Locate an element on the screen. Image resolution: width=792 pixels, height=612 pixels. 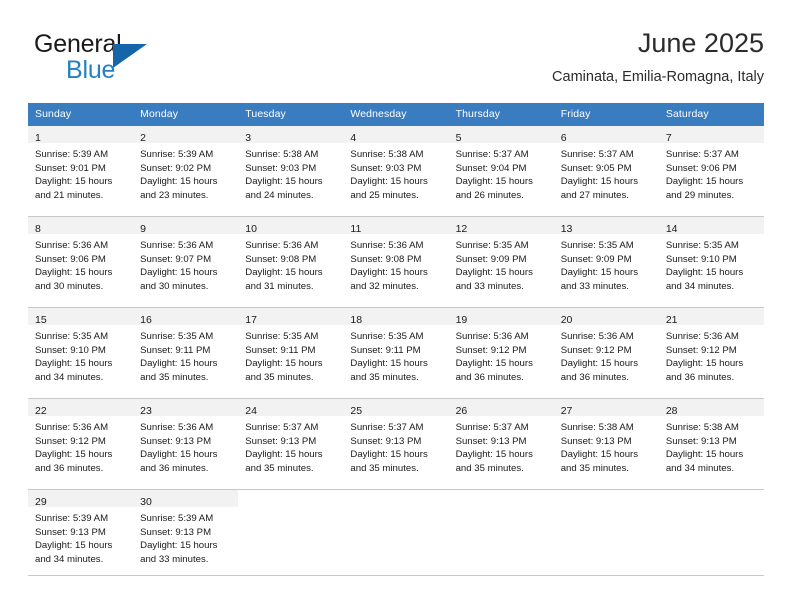
daylight-text-line2: and 27 minutes. is located at coordinates (594, 195).